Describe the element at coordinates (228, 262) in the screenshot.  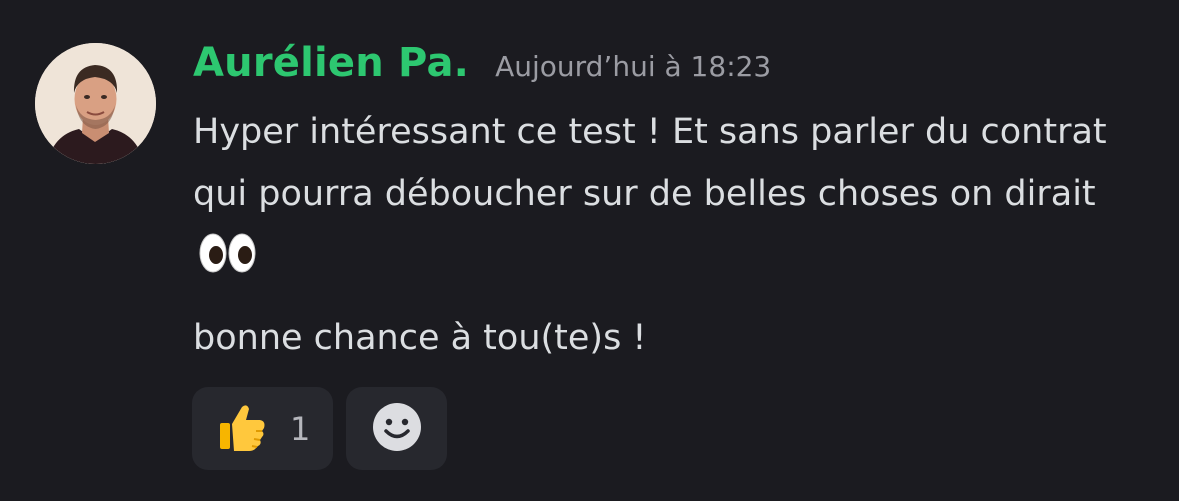
I see `eyes-emoji` at that location.